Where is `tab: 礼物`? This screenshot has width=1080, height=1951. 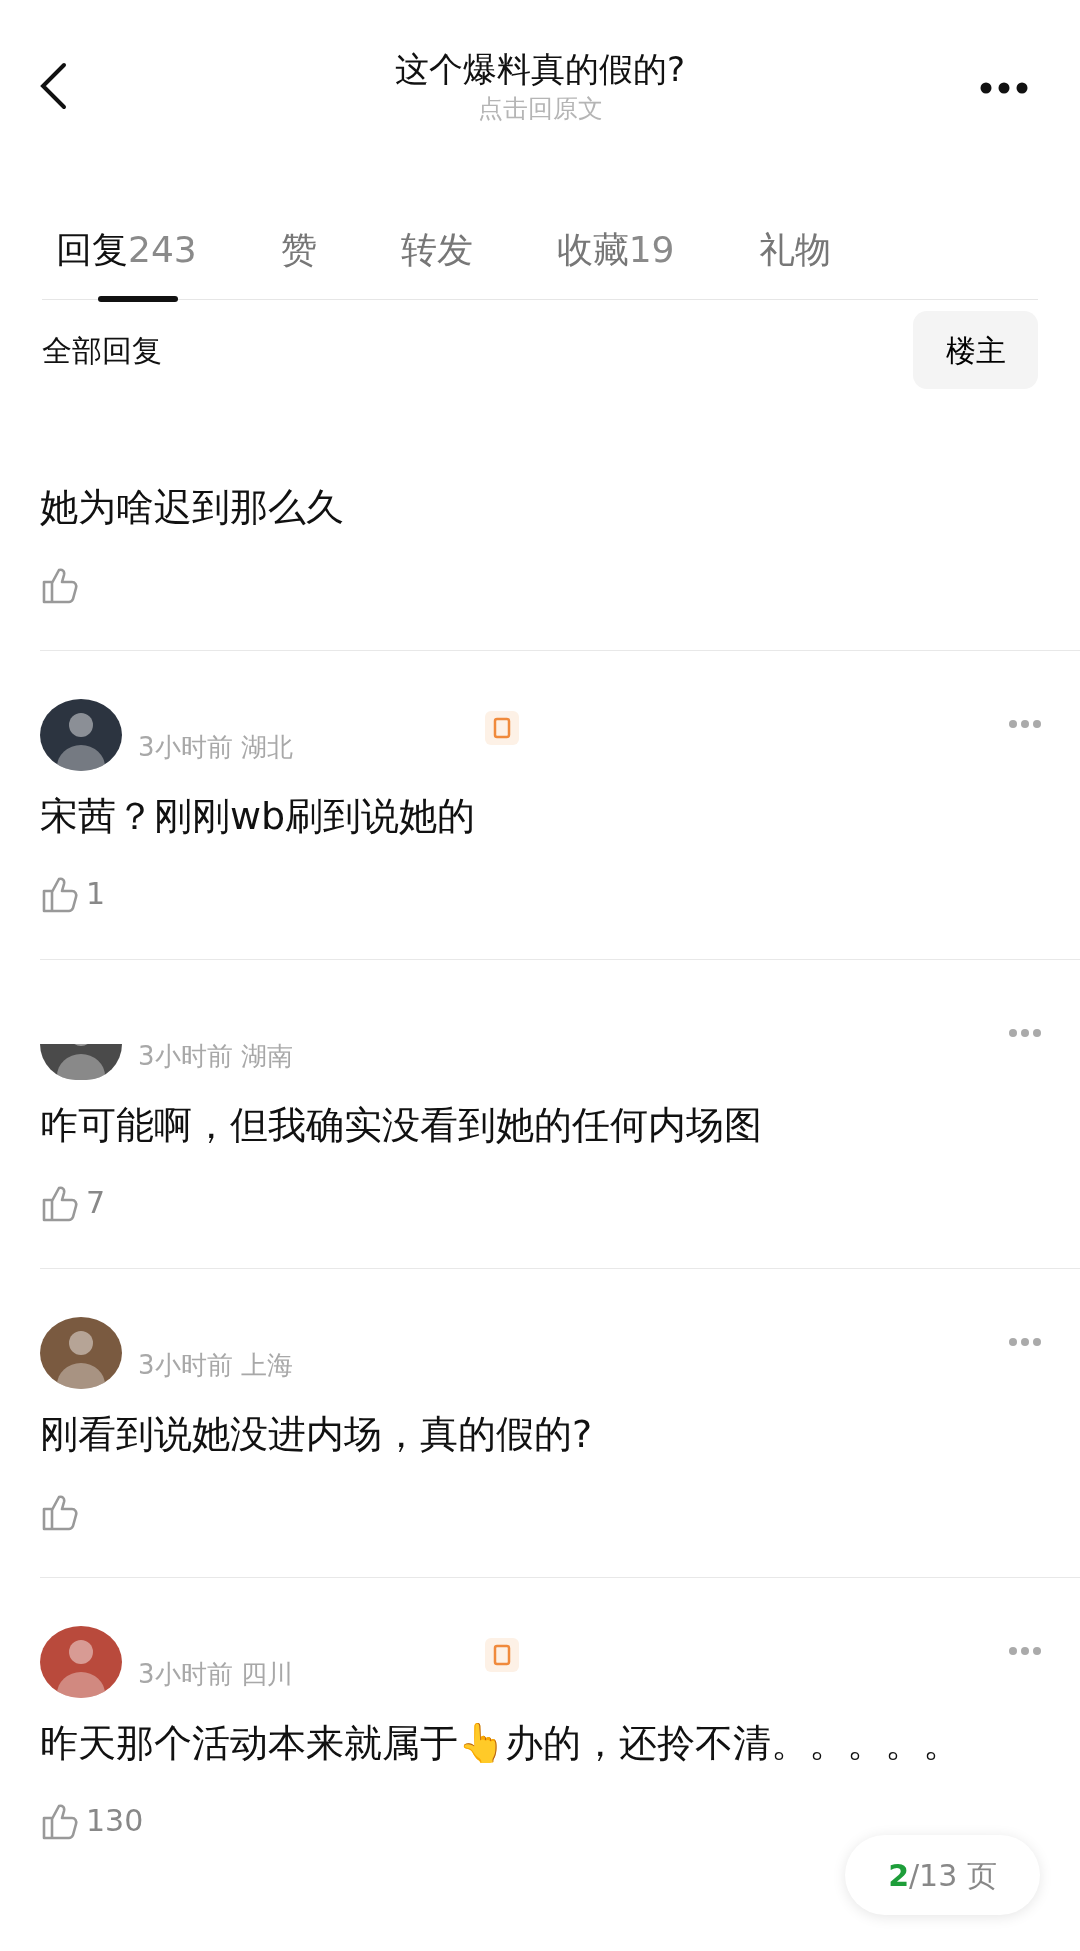 tab: 礼物 is located at coordinates (794, 250).